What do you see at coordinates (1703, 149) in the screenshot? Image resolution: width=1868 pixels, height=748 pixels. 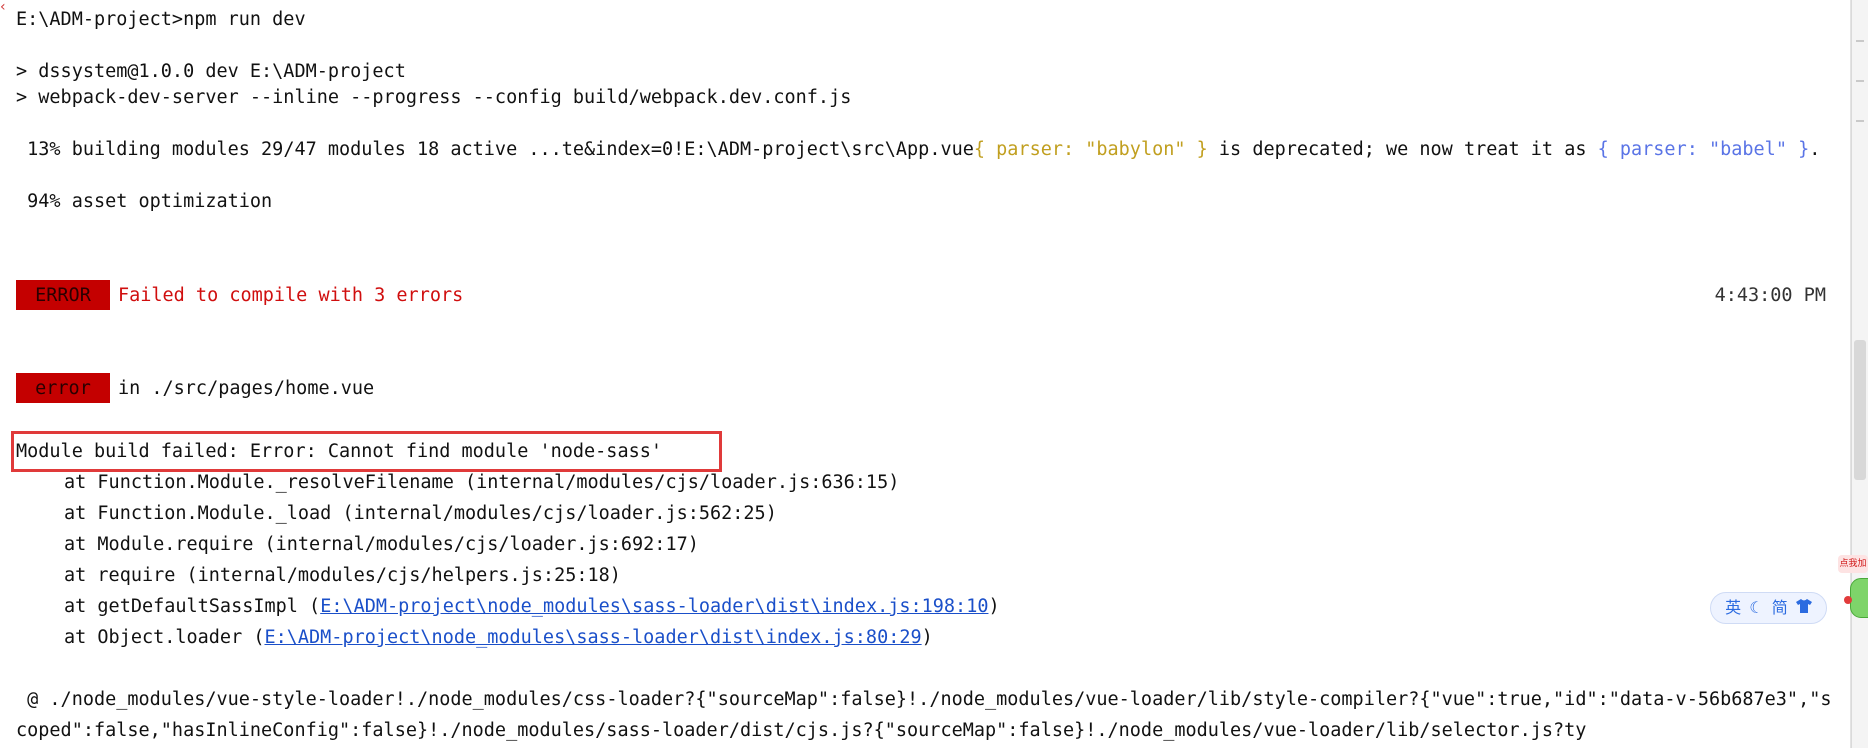 I see `parser-babel-token: { parser: "babel" }` at bounding box center [1703, 149].